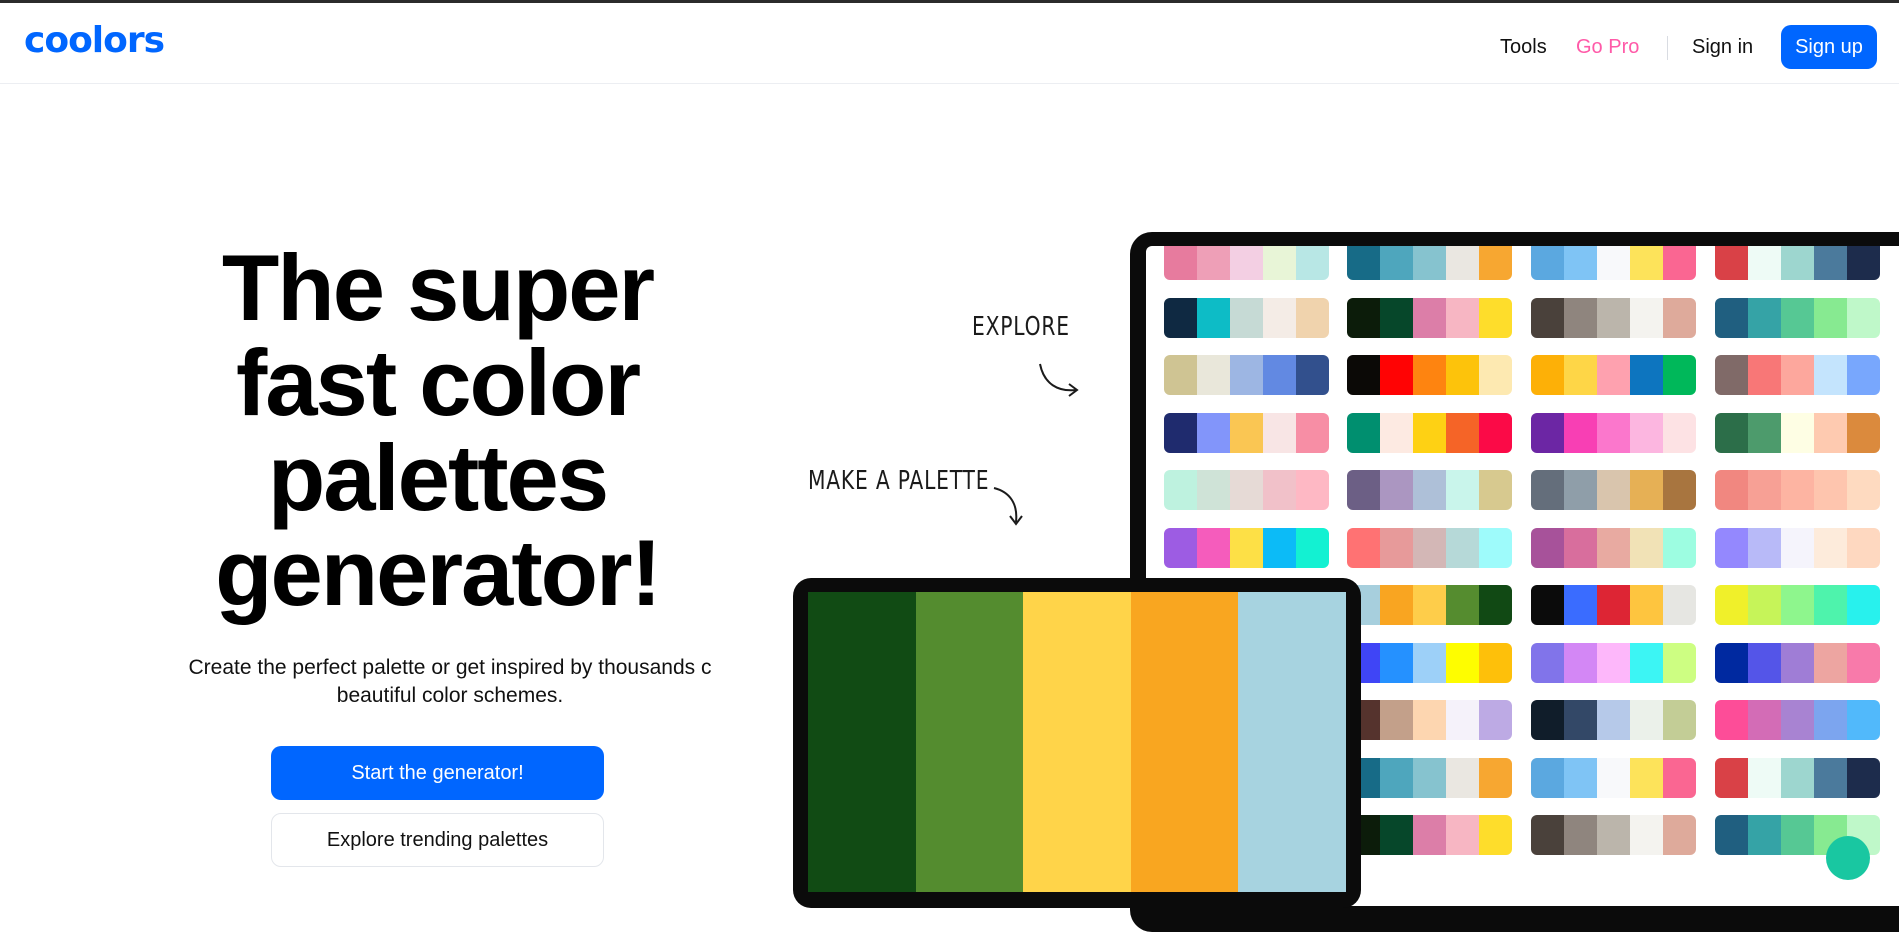  Describe the element at coordinates (1722, 47) in the screenshot. I see `sign-in-link: Sign in` at that location.